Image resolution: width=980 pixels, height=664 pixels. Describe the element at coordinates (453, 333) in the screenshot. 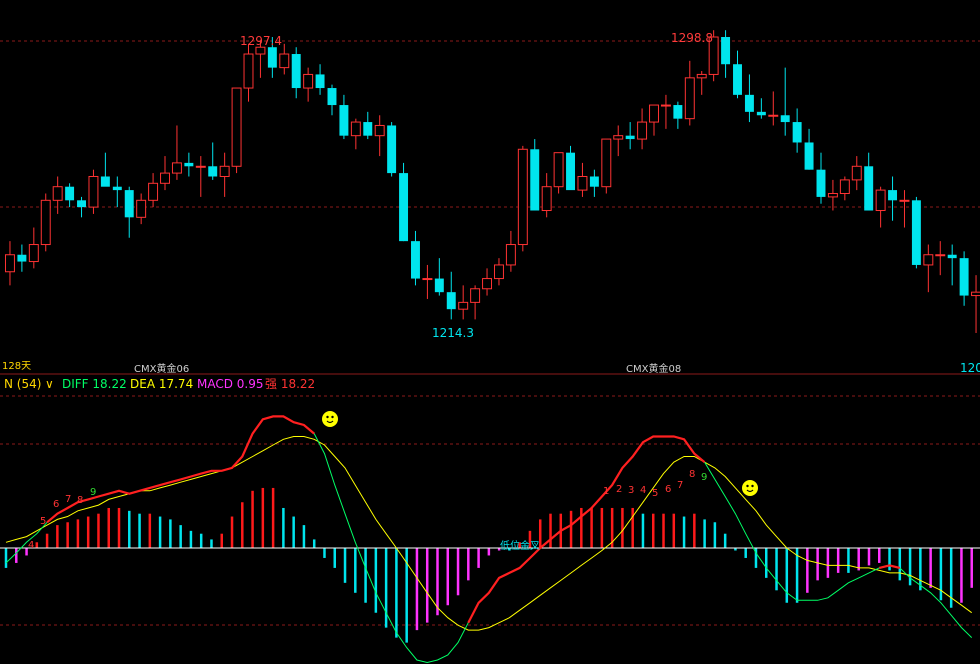

I see `low-label: 1214.3` at that location.